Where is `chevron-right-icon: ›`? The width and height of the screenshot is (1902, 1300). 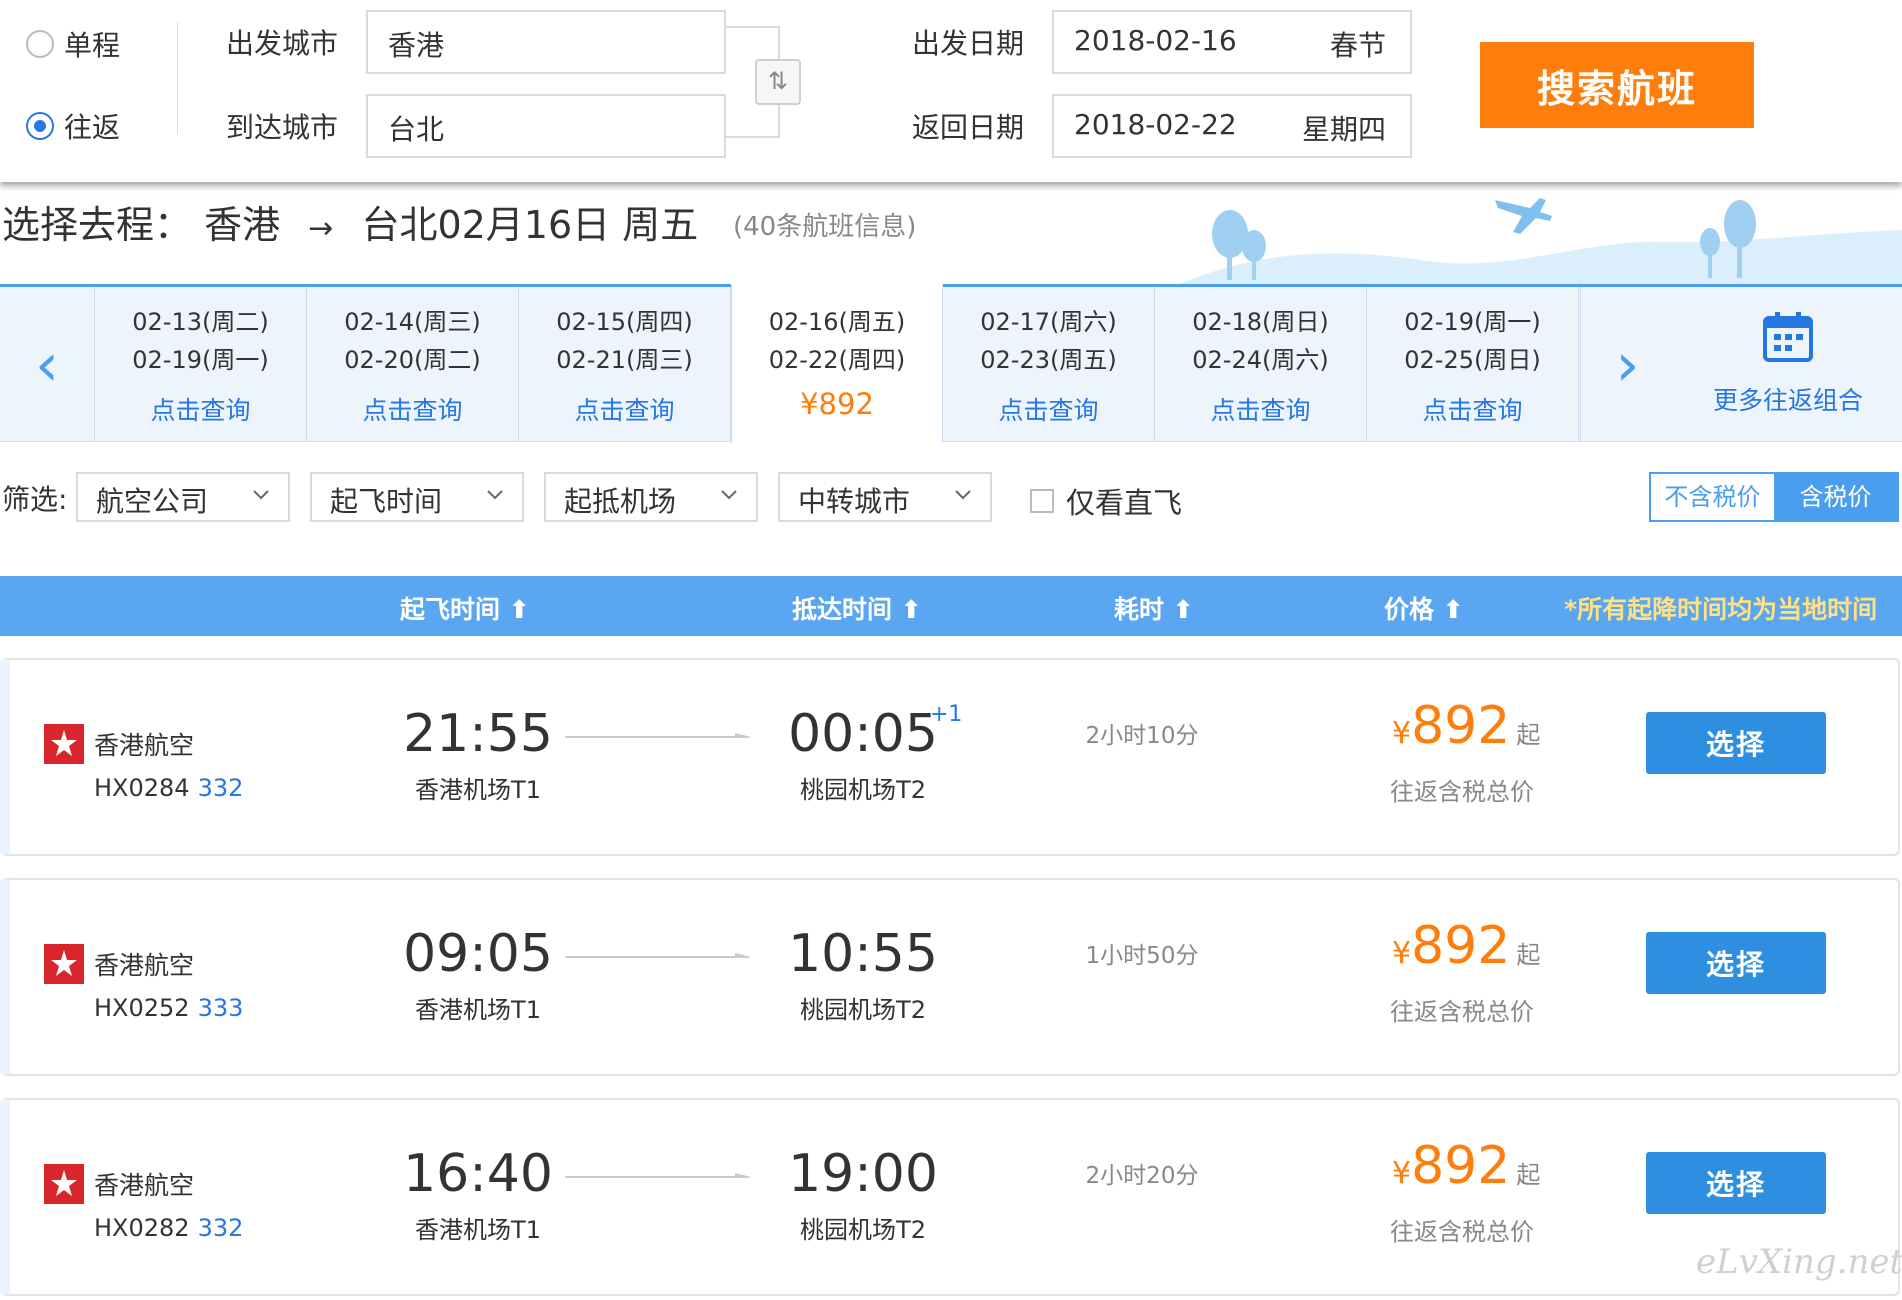
chevron-right-icon: › is located at coordinates (1627, 364).